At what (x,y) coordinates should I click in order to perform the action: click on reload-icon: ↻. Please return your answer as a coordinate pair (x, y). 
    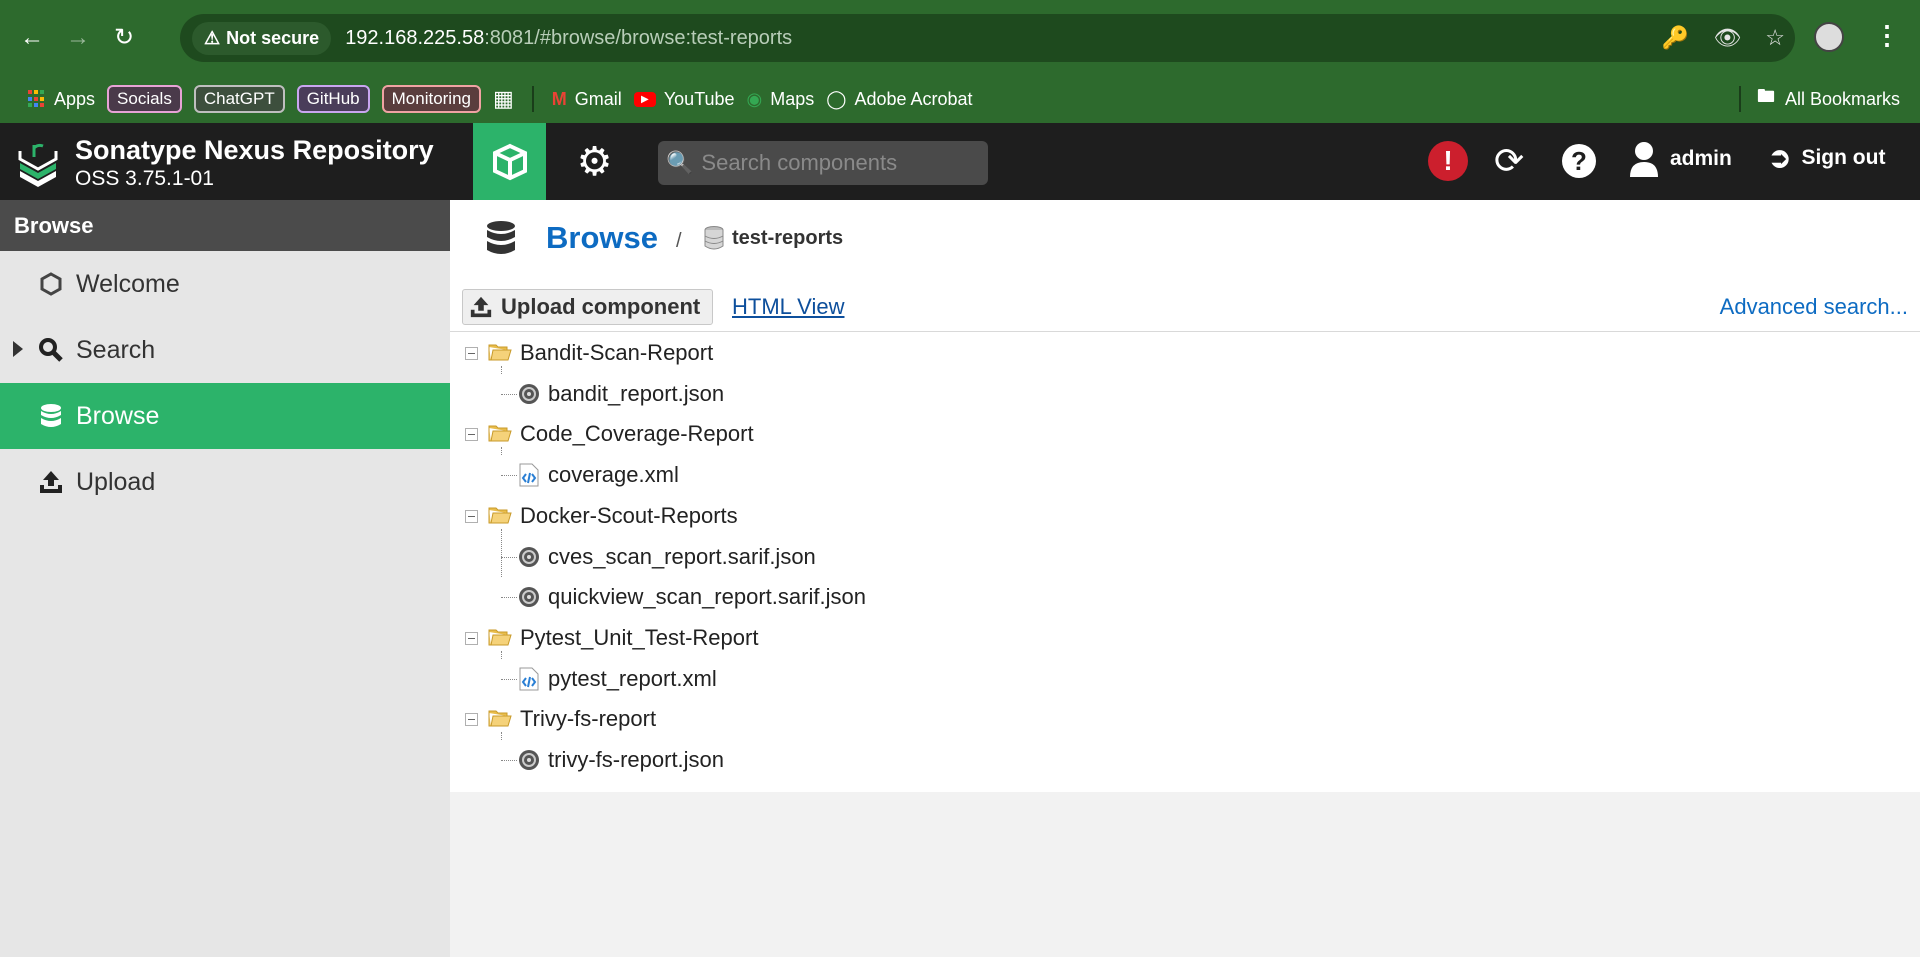
    Looking at the image, I should click on (124, 38).